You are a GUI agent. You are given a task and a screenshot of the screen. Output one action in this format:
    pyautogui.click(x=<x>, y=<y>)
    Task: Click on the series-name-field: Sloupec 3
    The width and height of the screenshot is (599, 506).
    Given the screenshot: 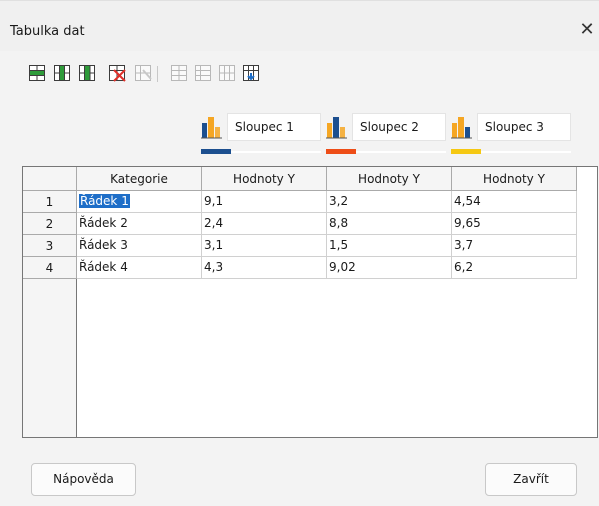 What is the action you would take?
    pyautogui.click(x=524, y=127)
    